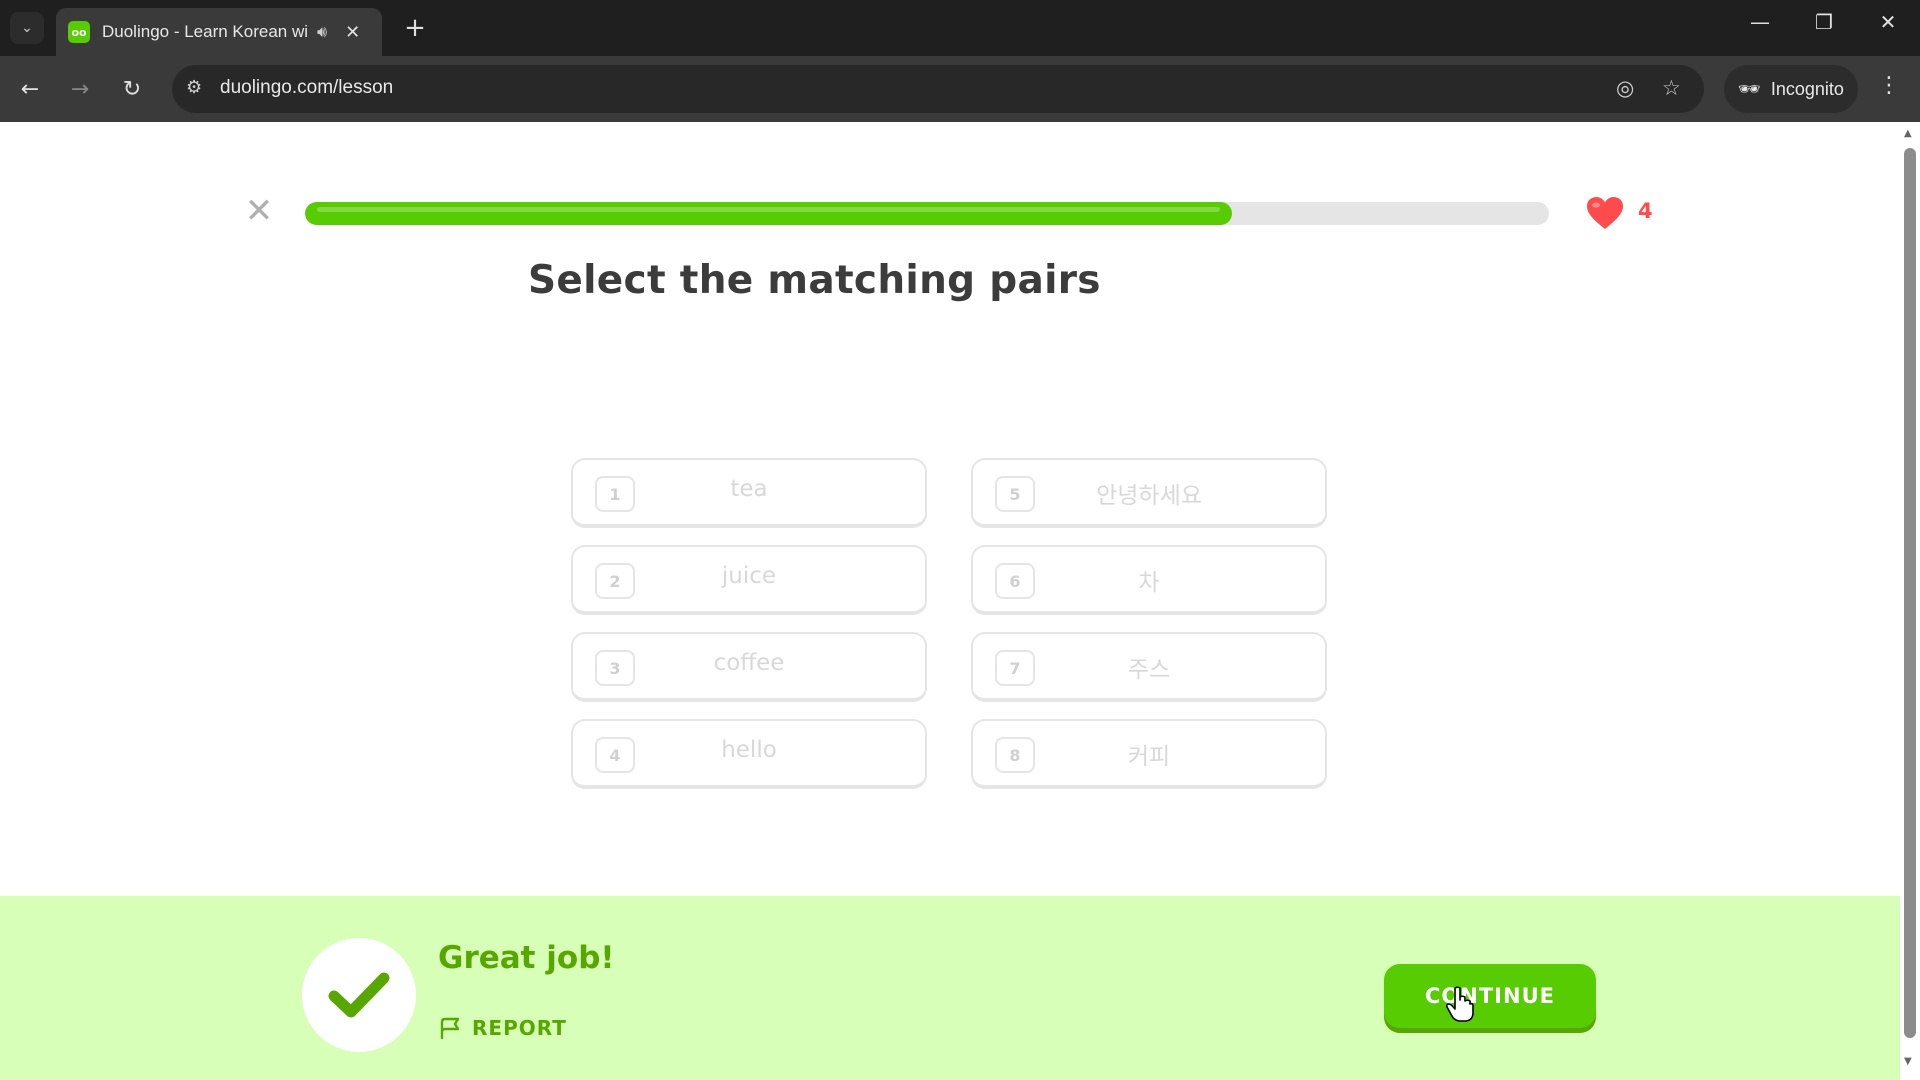 The height and width of the screenshot is (1080, 1920). What do you see at coordinates (1807, 88) in the screenshot?
I see `incognito-label: Incognito` at bounding box center [1807, 88].